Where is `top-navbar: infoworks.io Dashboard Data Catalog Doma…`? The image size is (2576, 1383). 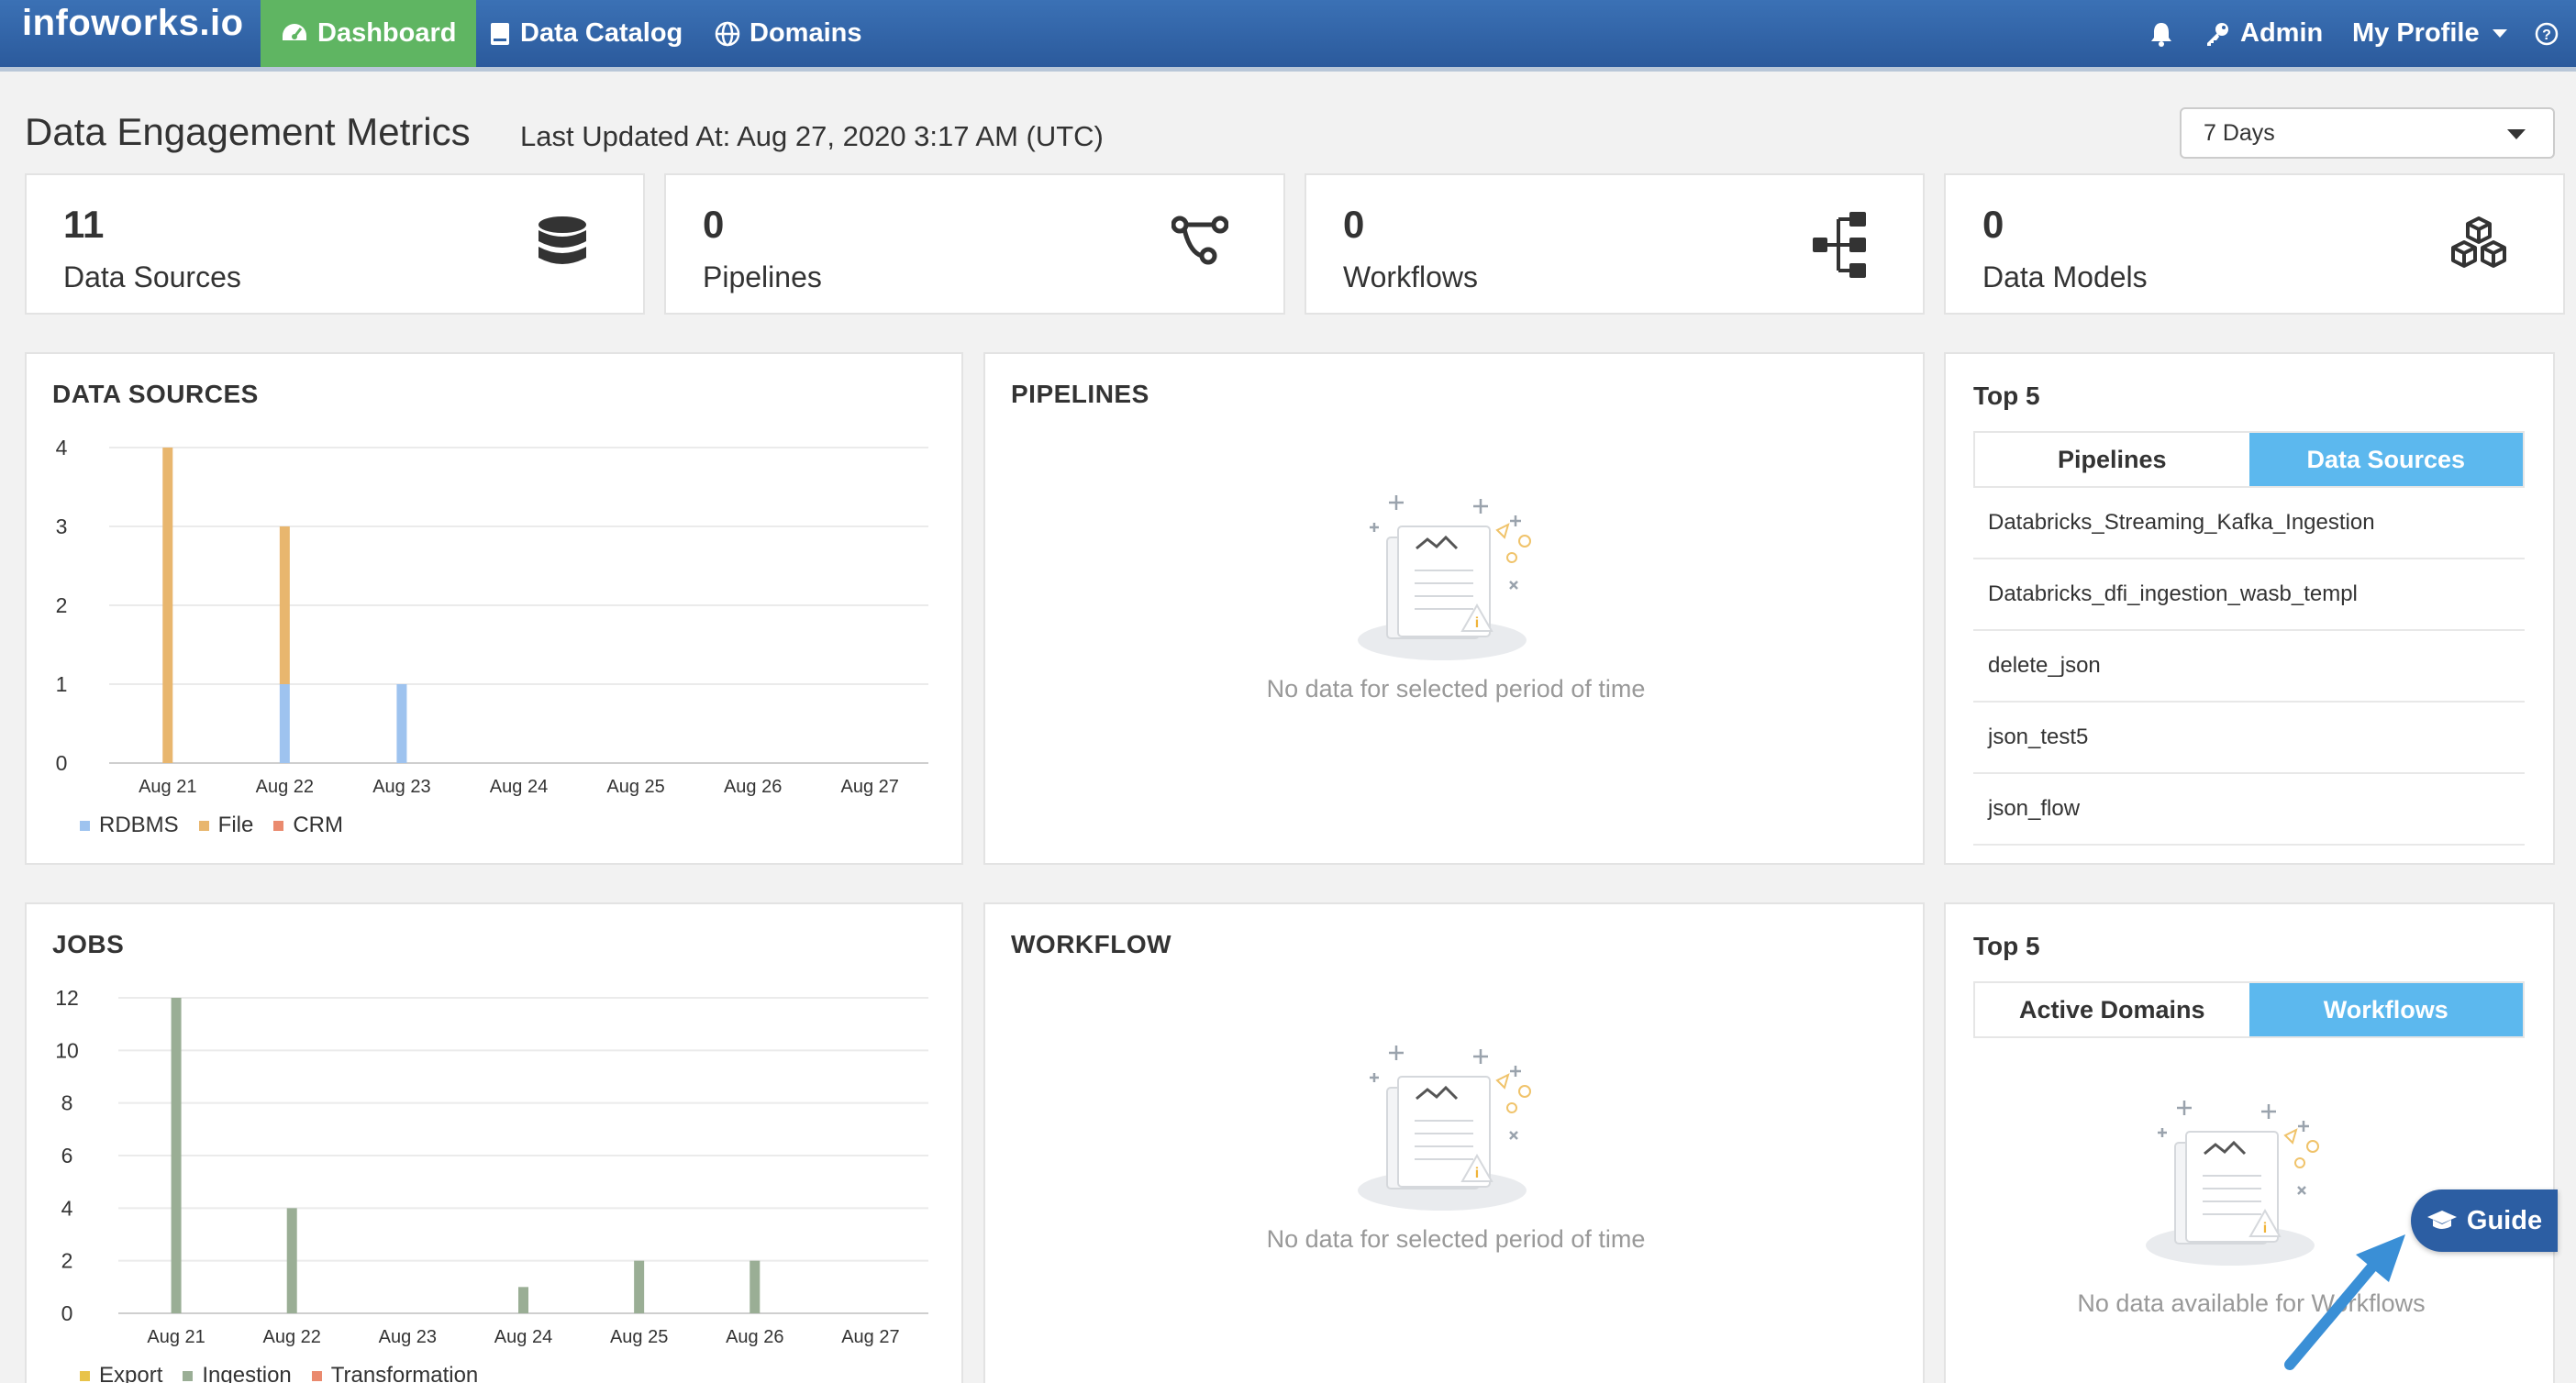
top-navbar: infoworks.io Dashboard Data Catalog Doma… is located at coordinates (1288, 36).